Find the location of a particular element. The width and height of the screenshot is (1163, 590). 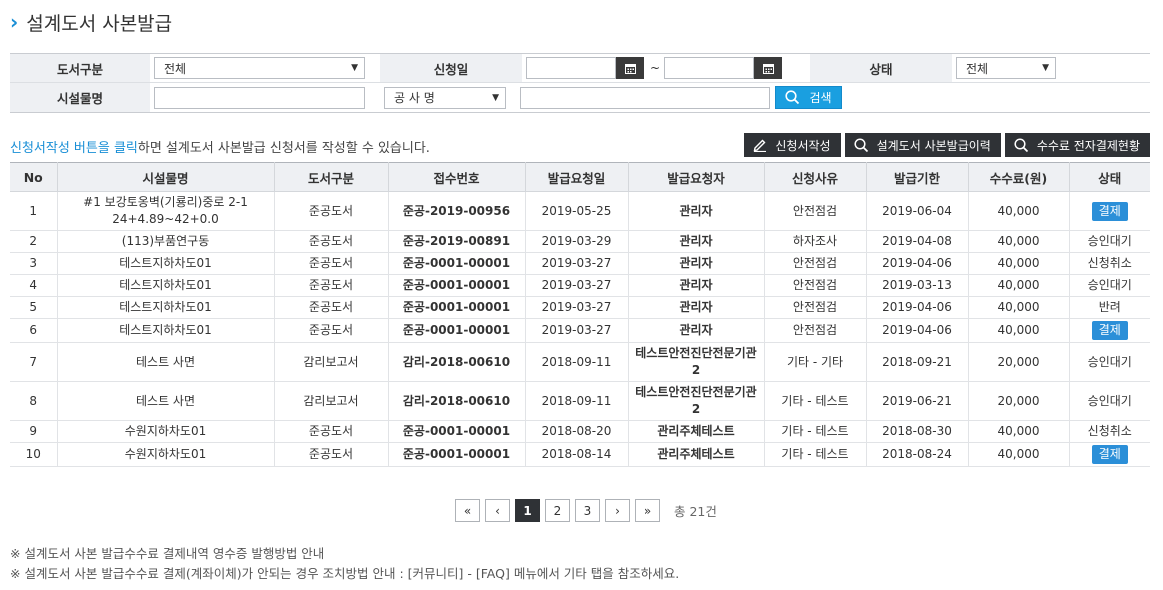

column-header: 시설물명 is located at coordinates (165, 177).